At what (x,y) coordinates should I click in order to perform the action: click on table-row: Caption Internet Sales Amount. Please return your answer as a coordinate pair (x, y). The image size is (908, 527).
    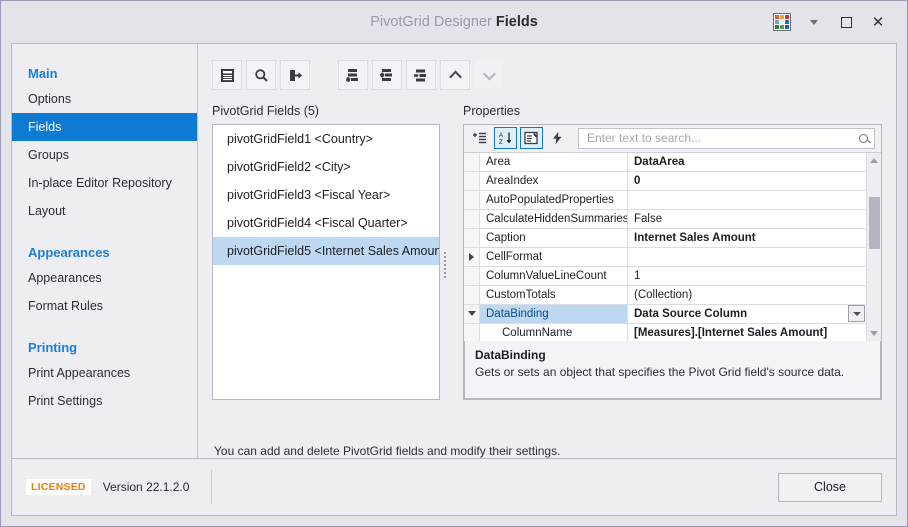
    Looking at the image, I should click on (665, 238).